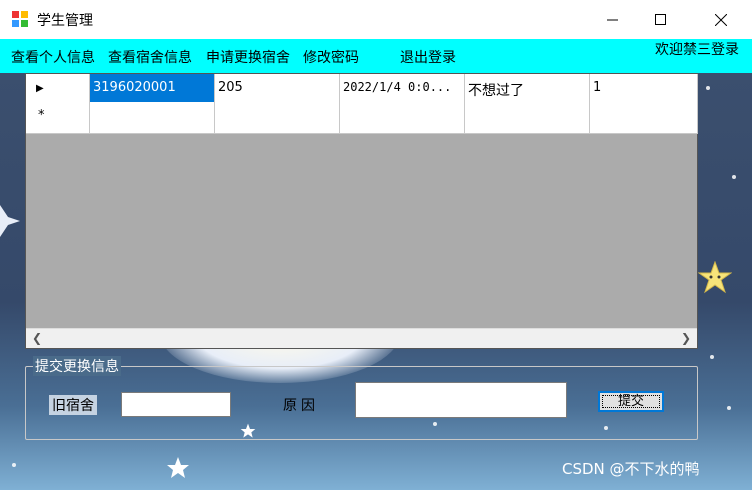 The width and height of the screenshot is (752, 490). Describe the element at coordinates (715, 277) in the screenshot. I see `smiling-star-icon` at that location.